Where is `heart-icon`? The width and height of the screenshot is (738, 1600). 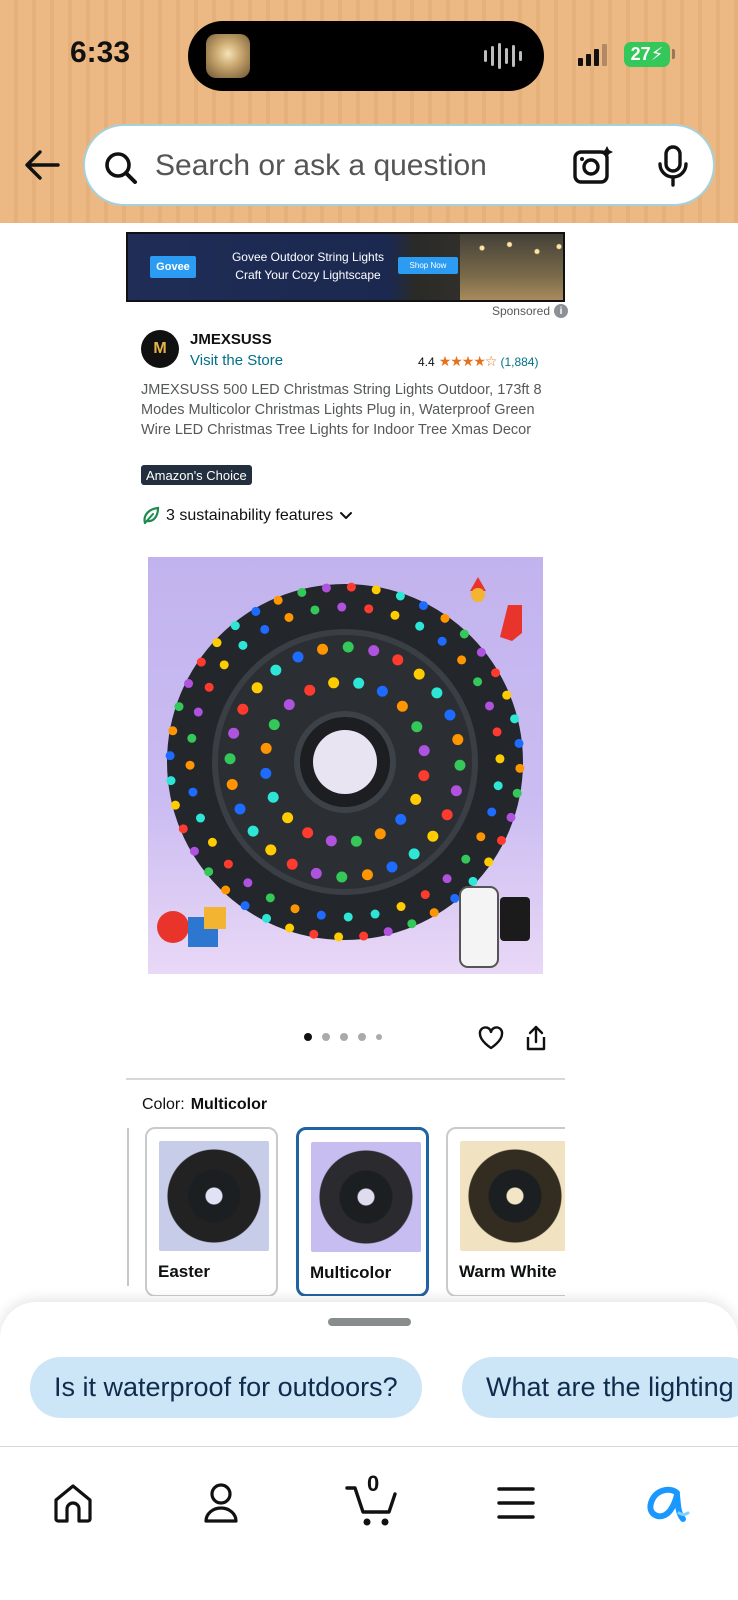
heart-icon is located at coordinates (491, 1038).